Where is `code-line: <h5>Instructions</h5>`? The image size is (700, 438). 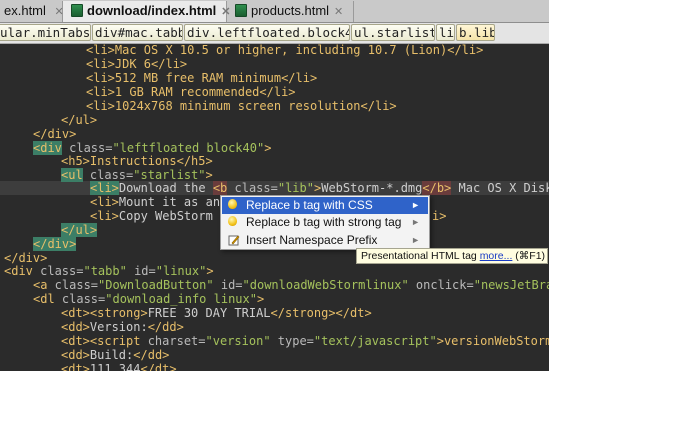
code-line: <h5>Instructions</h5> is located at coordinates (137, 161).